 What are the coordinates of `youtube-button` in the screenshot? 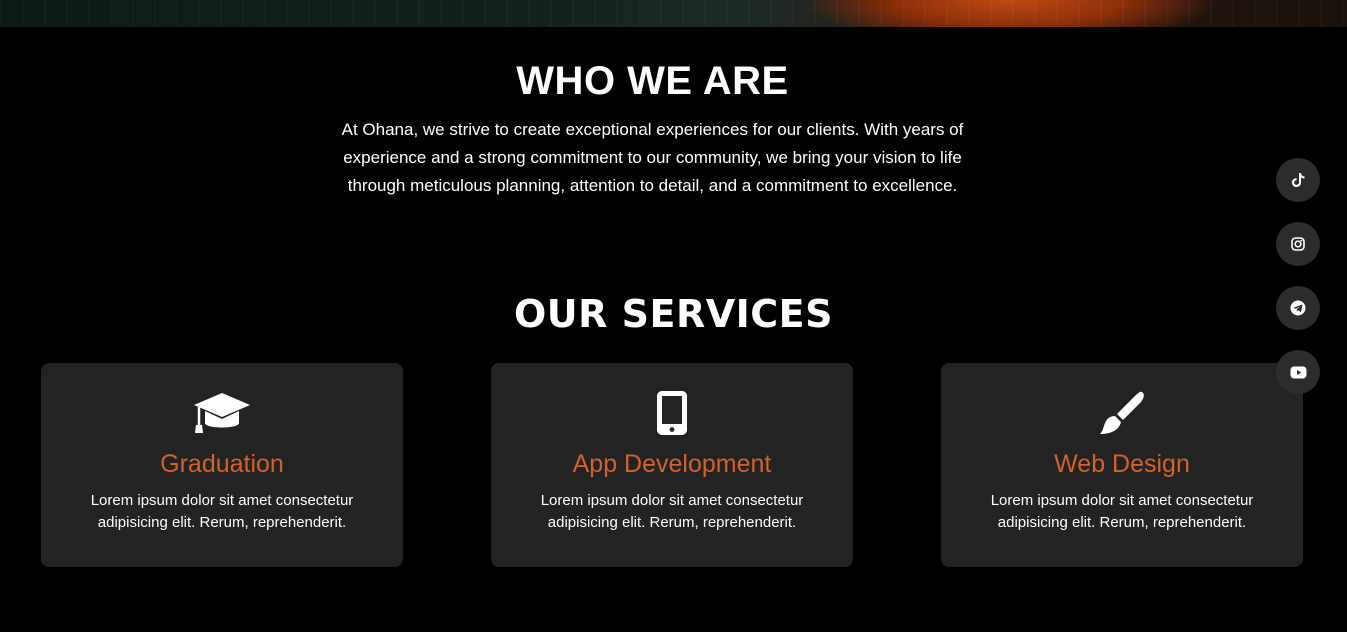 It's located at (1298, 372).